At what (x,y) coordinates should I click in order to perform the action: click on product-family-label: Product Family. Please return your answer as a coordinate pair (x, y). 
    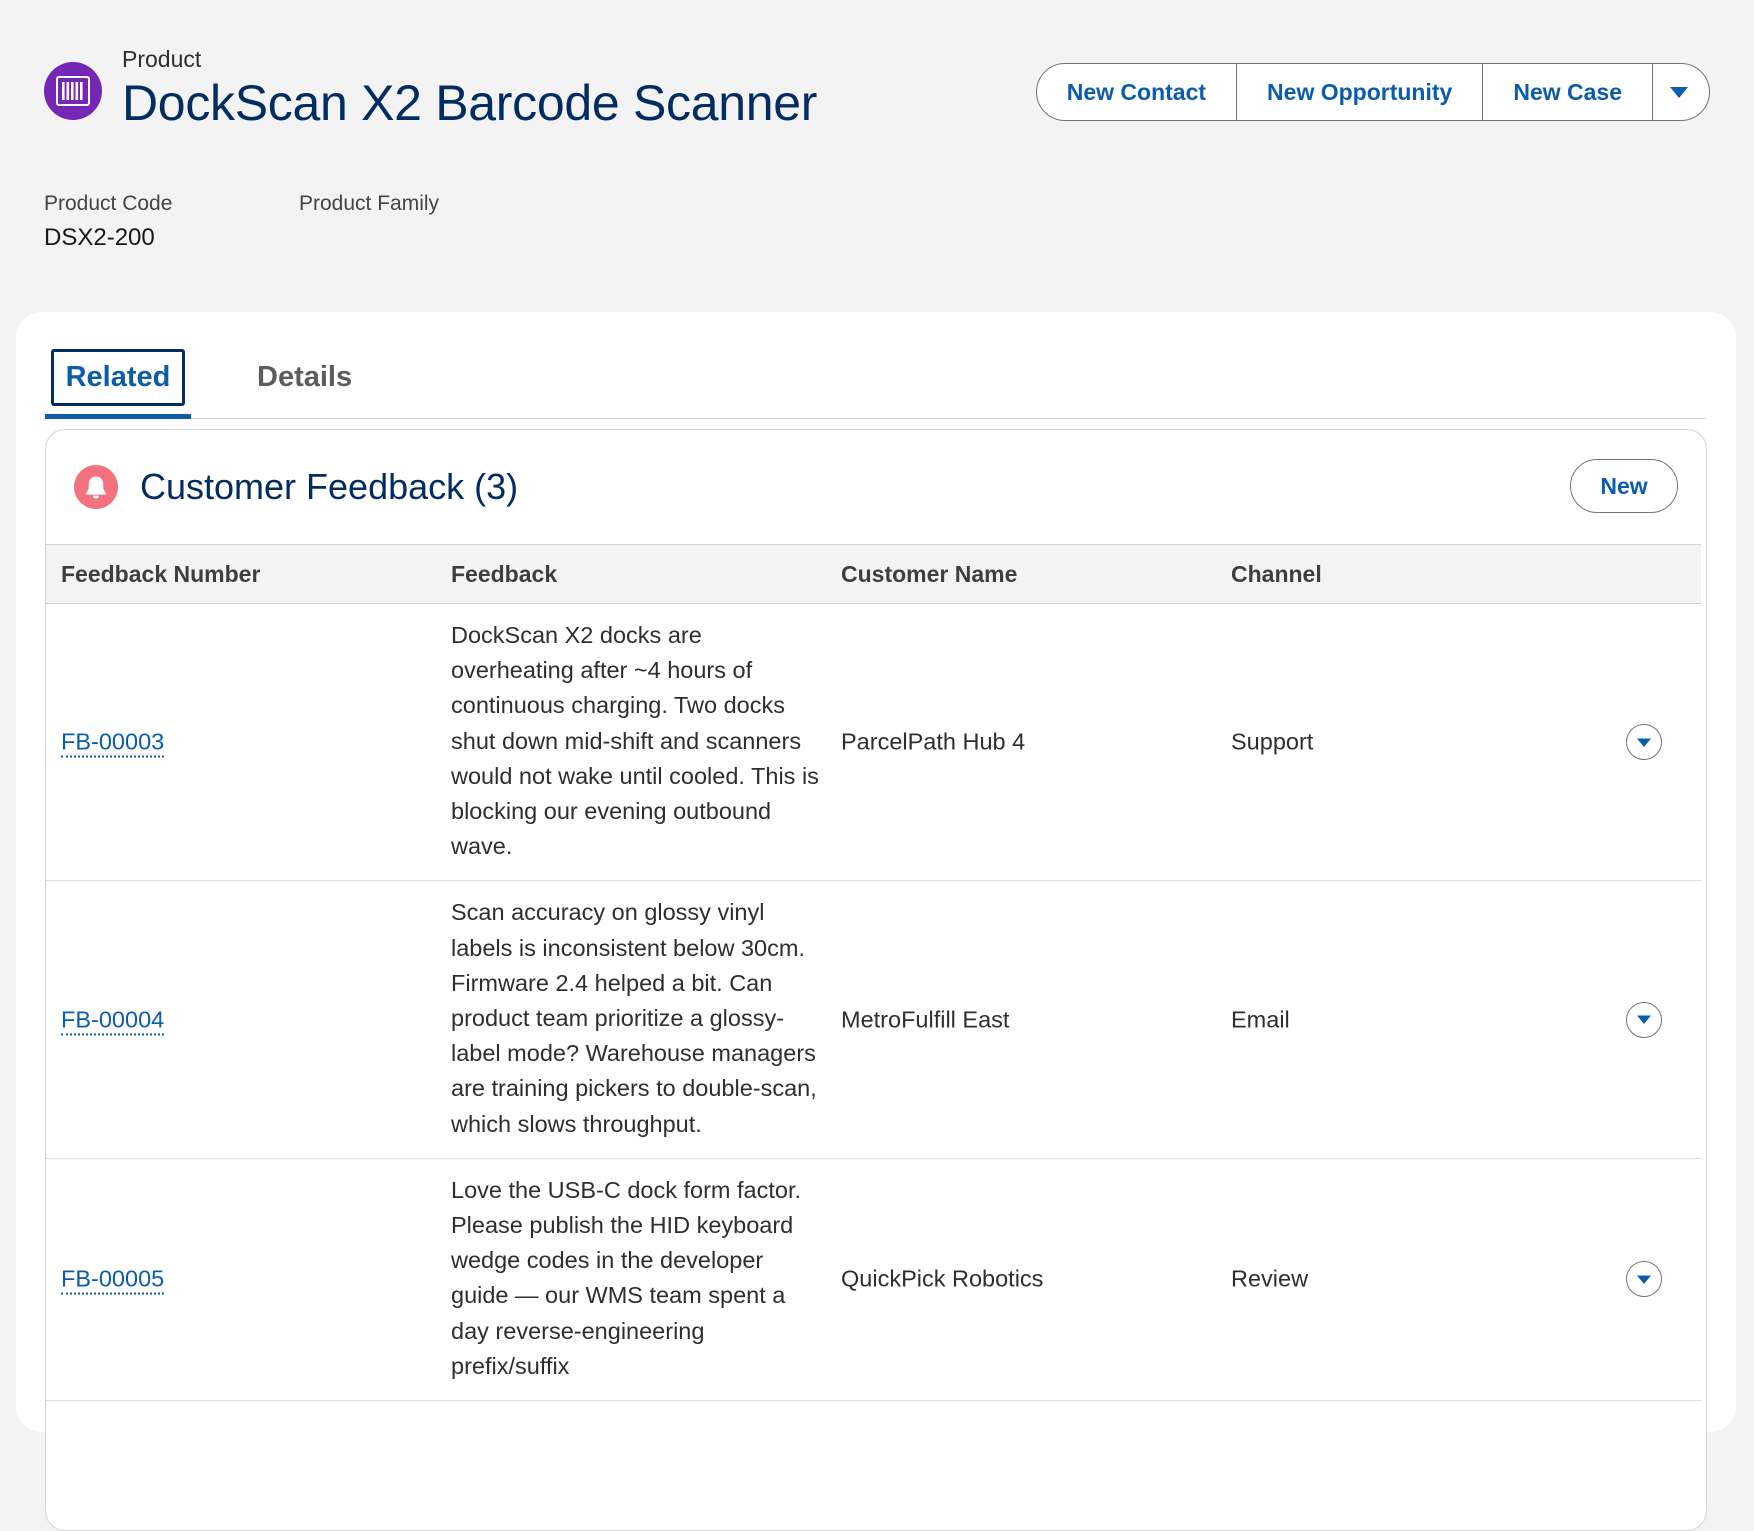
    Looking at the image, I should click on (369, 203).